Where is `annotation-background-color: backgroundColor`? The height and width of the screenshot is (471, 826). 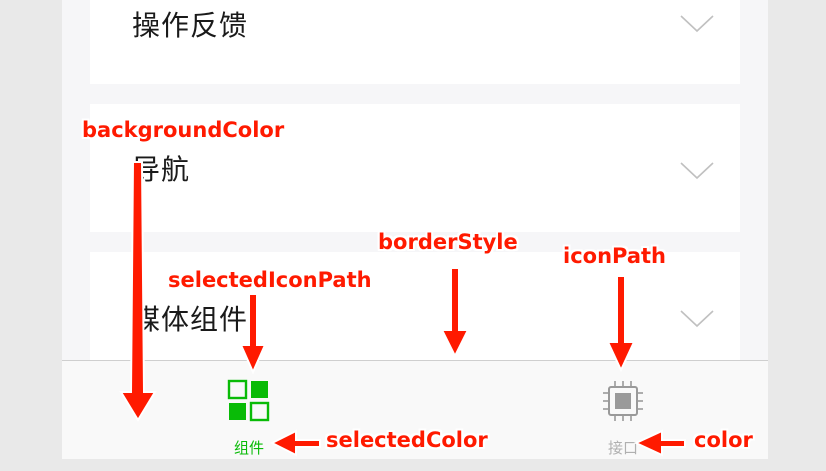
annotation-background-color: backgroundColor is located at coordinates (183, 130).